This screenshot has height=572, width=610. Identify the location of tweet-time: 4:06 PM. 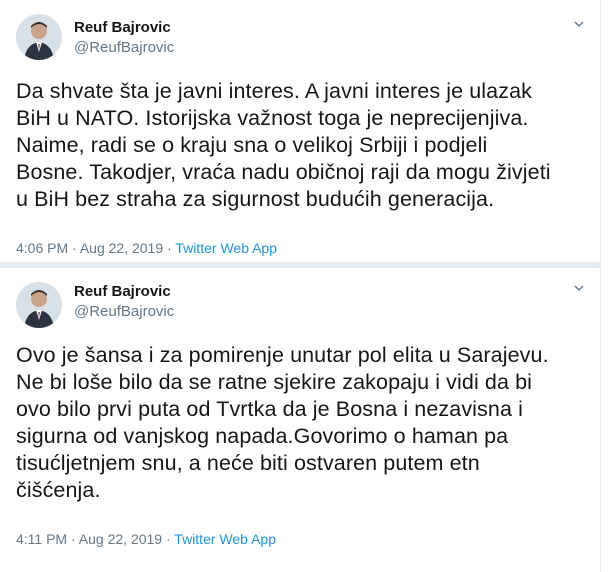
(42, 248).